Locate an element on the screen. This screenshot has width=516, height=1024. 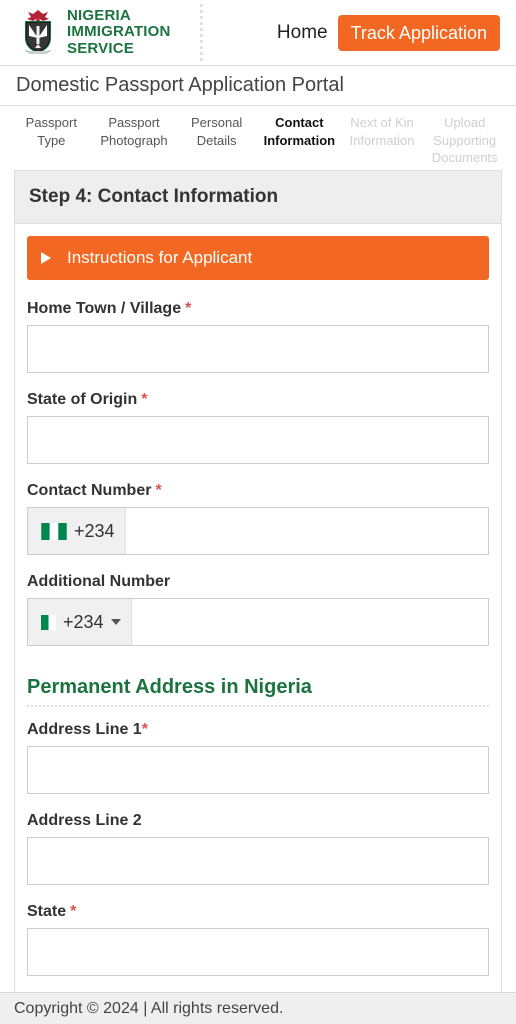
header-nav: Home Track Application is located at coordinates (388, 33).